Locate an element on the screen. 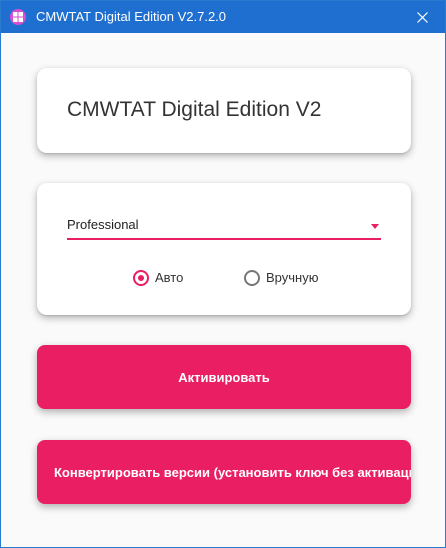  radio-auto-label: Авто is located at coordinates (169, 277).